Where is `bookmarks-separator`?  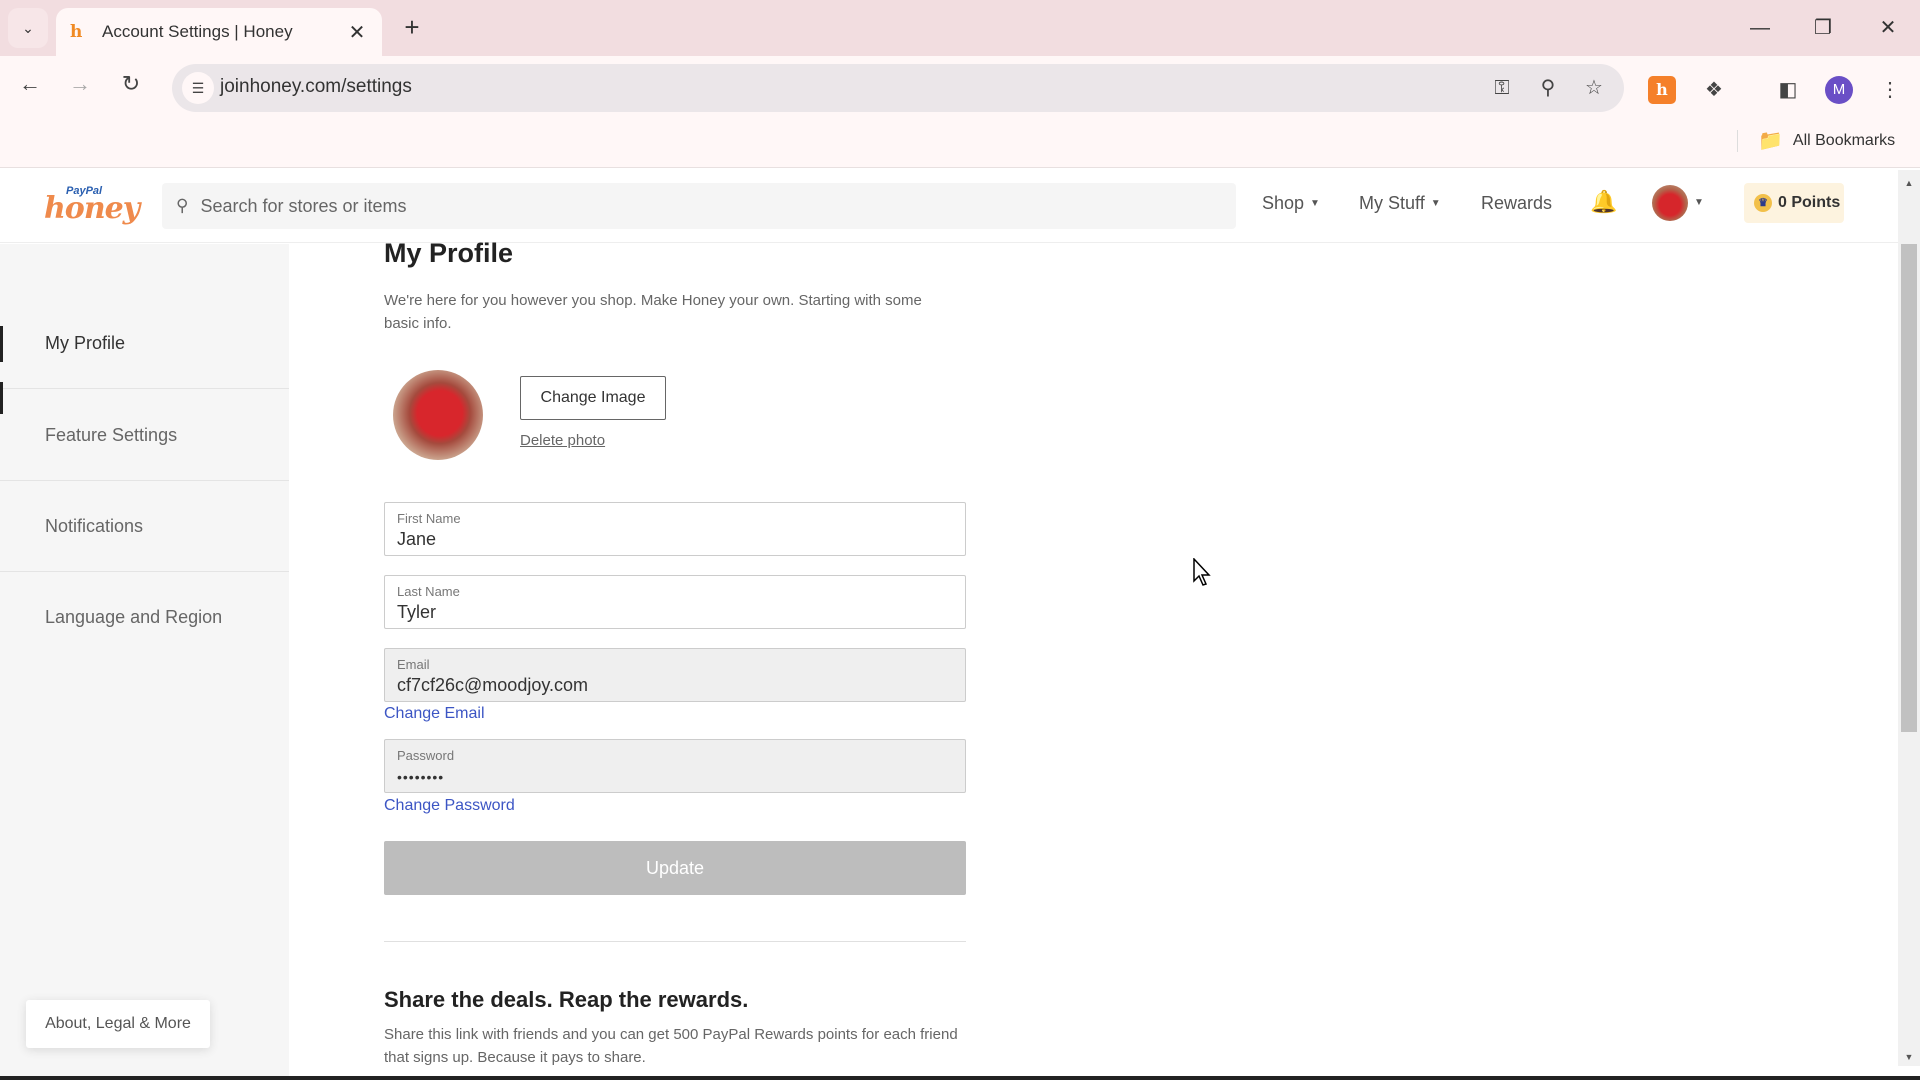
bookmarks-separator is located at coordinates (1737, 141).